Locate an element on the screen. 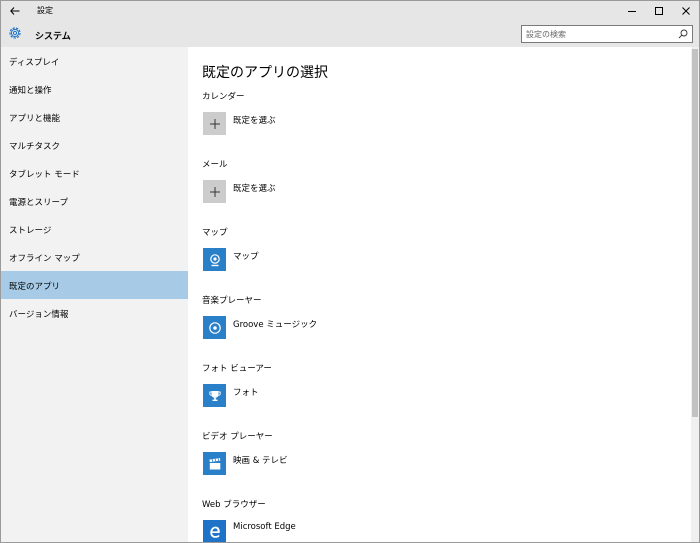 The height and width of the screenshot is (543, 700). sidebar-item-multitasking: マルチタスク is located at coordinates (94, 145).